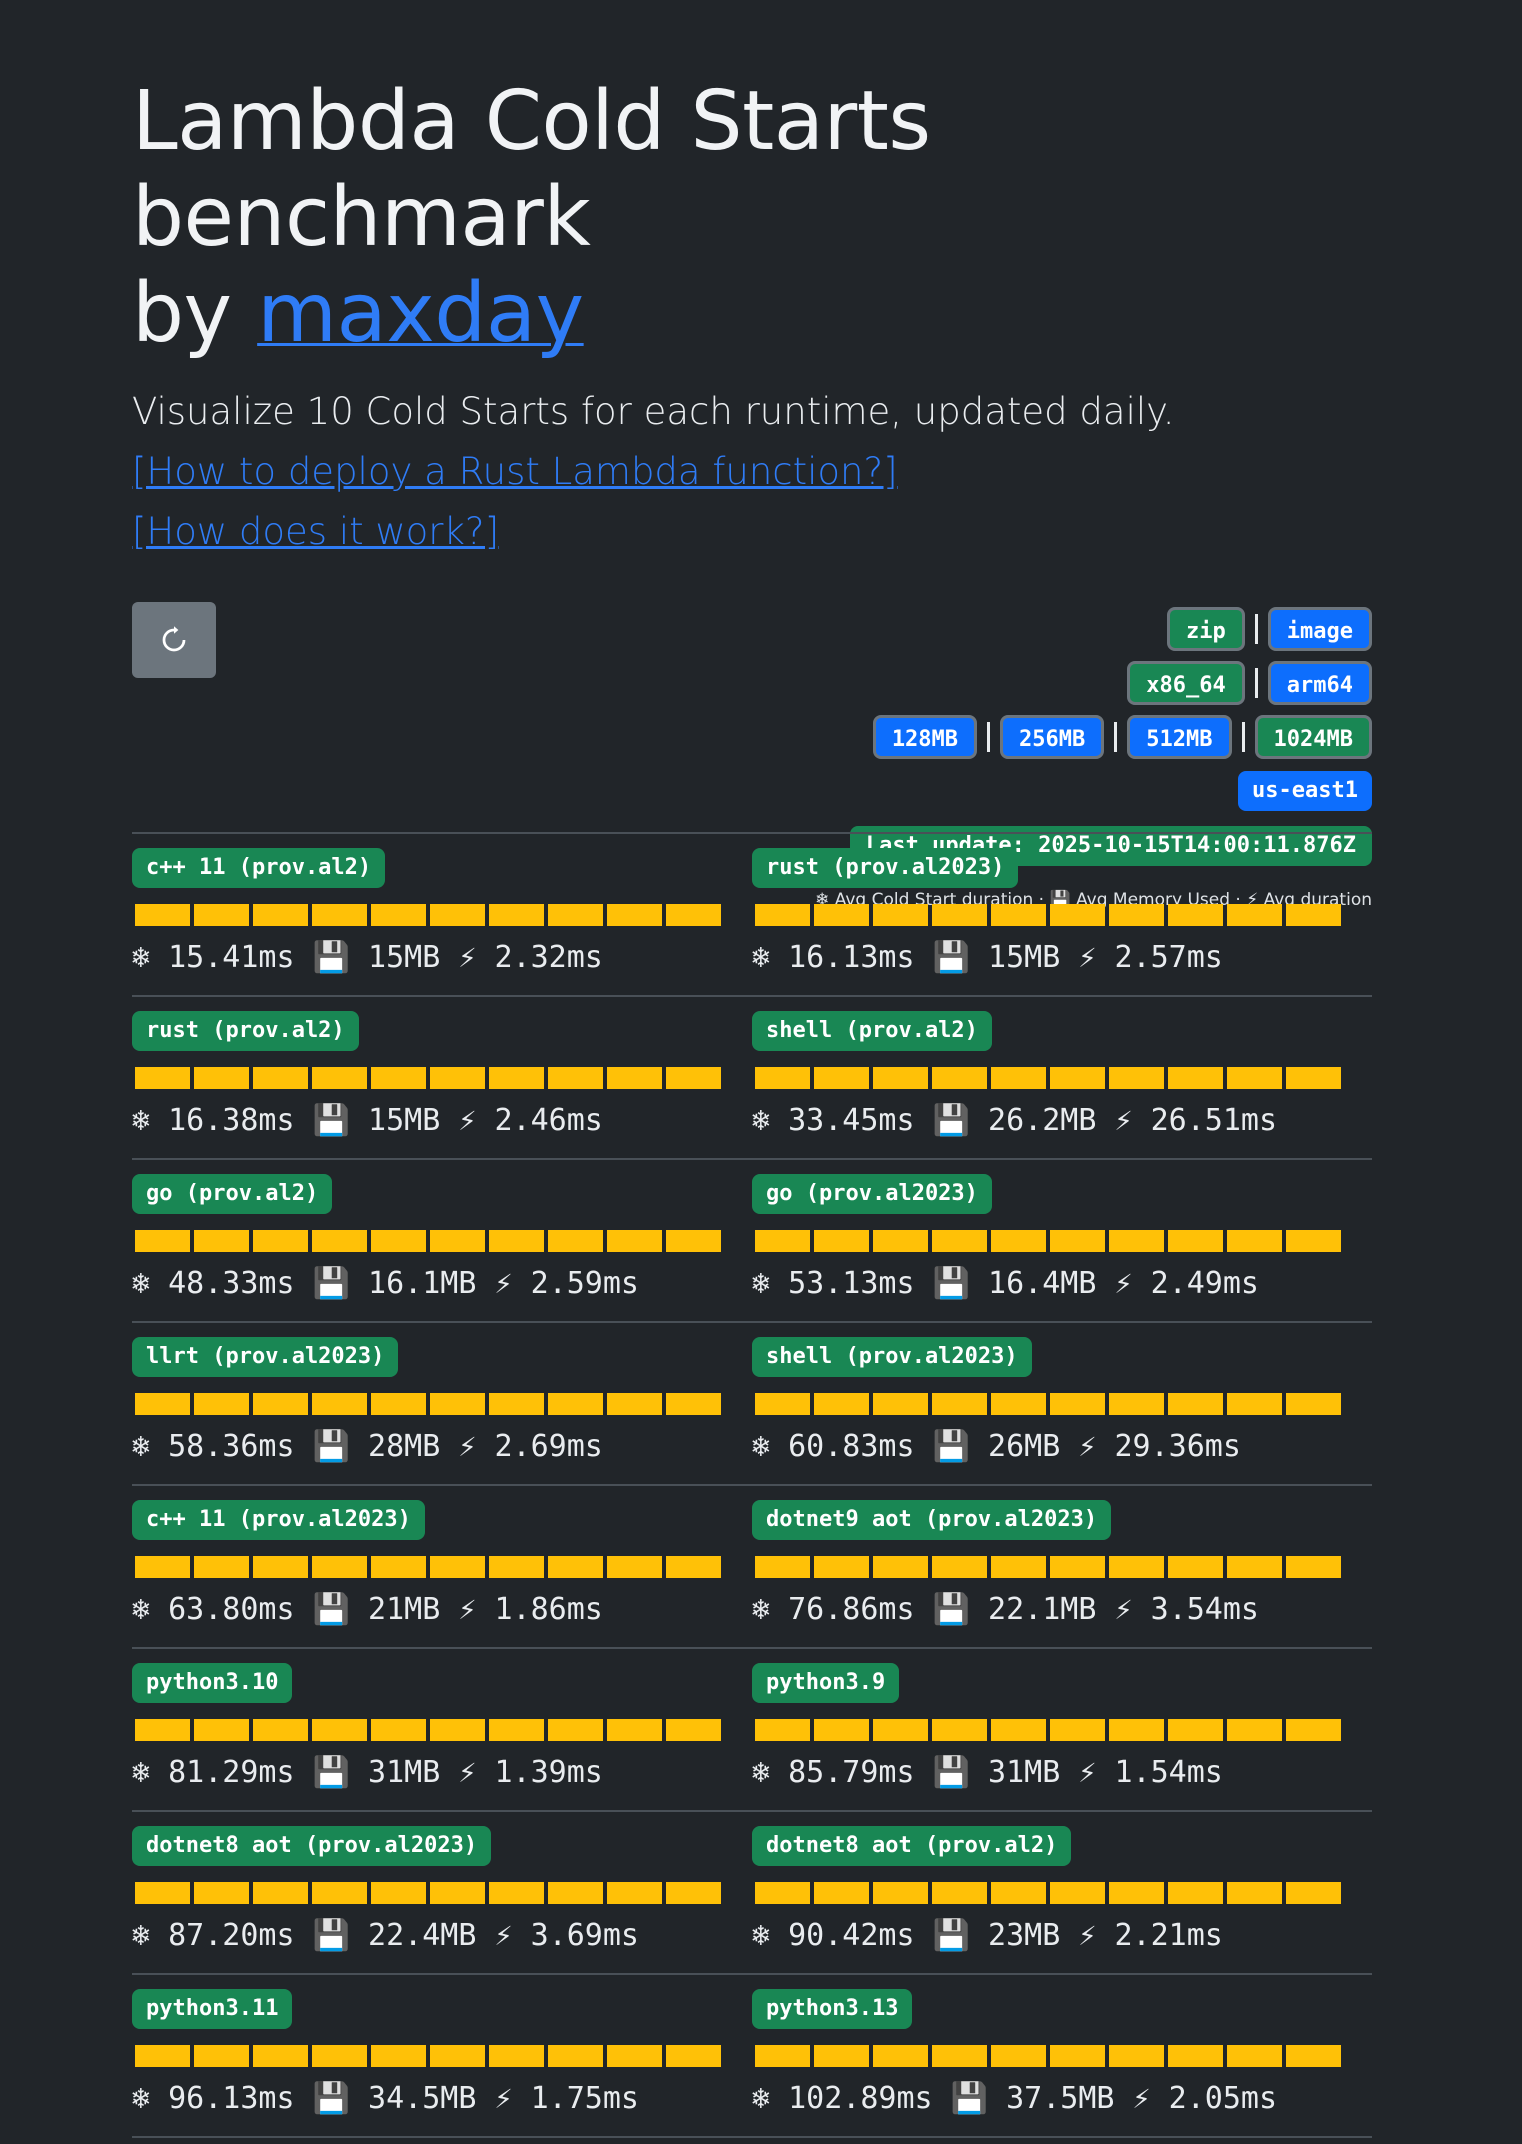  Describe the element at coordinates (1313, 737) in the screenshot. I see `memory-1024-button: 1024MB` at that location.